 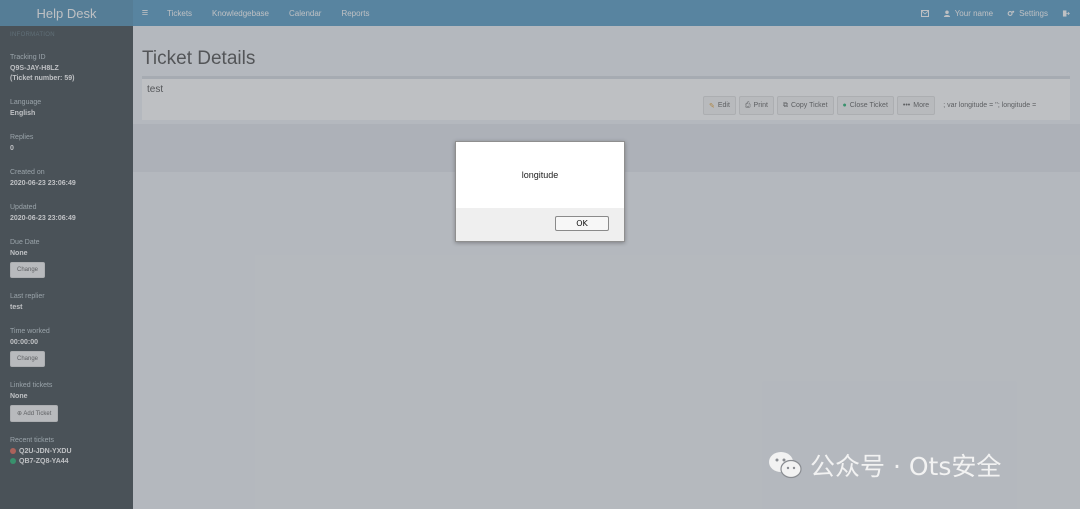 I want to click on watermark-text: 公众号 · Ots安全, so click(x=906, y=466).